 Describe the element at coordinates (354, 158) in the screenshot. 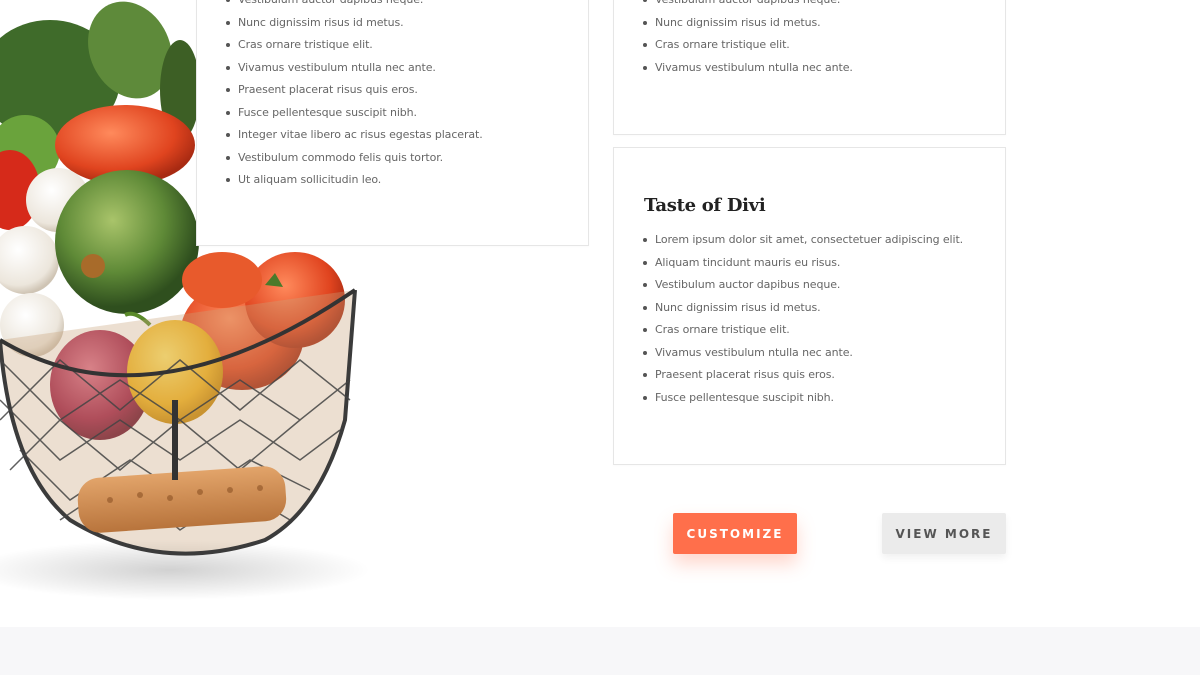

I see `list-item: Vestibulum commodo felis quis tortor.` at that location.